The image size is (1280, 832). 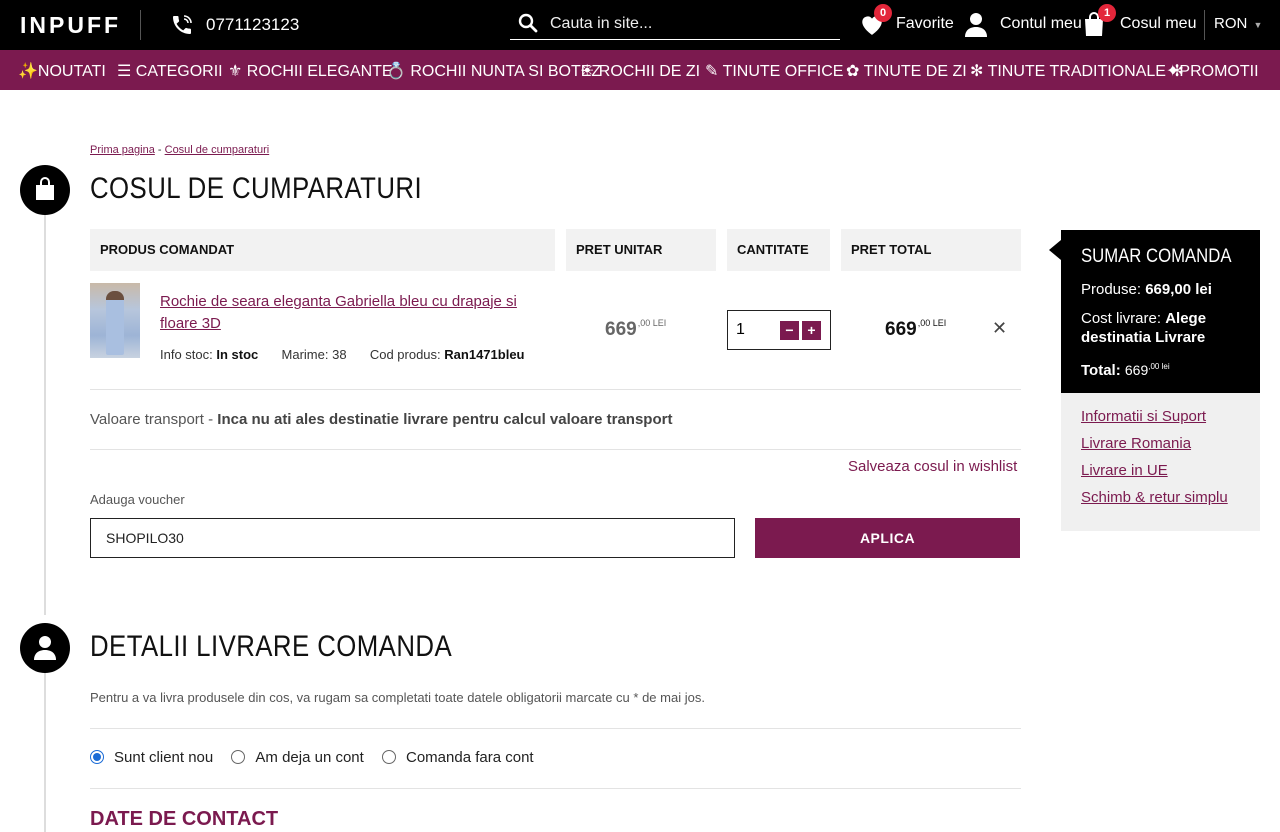 What do you see at coordinates (932, 466) in the screenshot?
I see `save-to-wishlist-link: Salveaza cosul in wishlist` at bounding box center [932, 466].